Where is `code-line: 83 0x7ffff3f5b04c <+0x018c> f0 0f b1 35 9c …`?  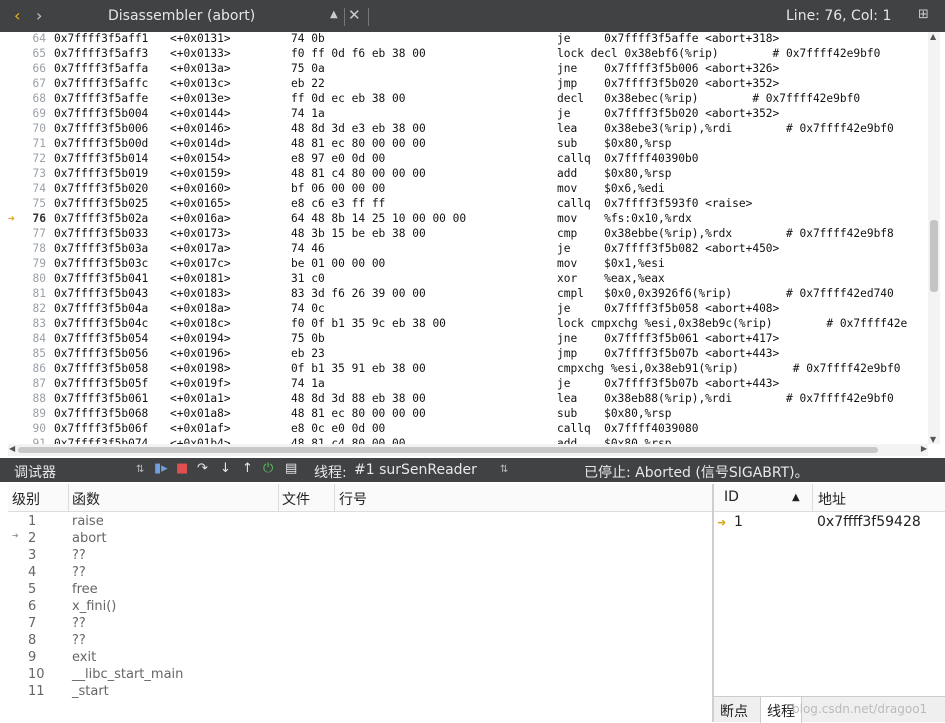
code-line: 83 0x7ffff3f5b04c <+0x018c> f0 0f b1 35 9c … is located at coordinates (466, 324).